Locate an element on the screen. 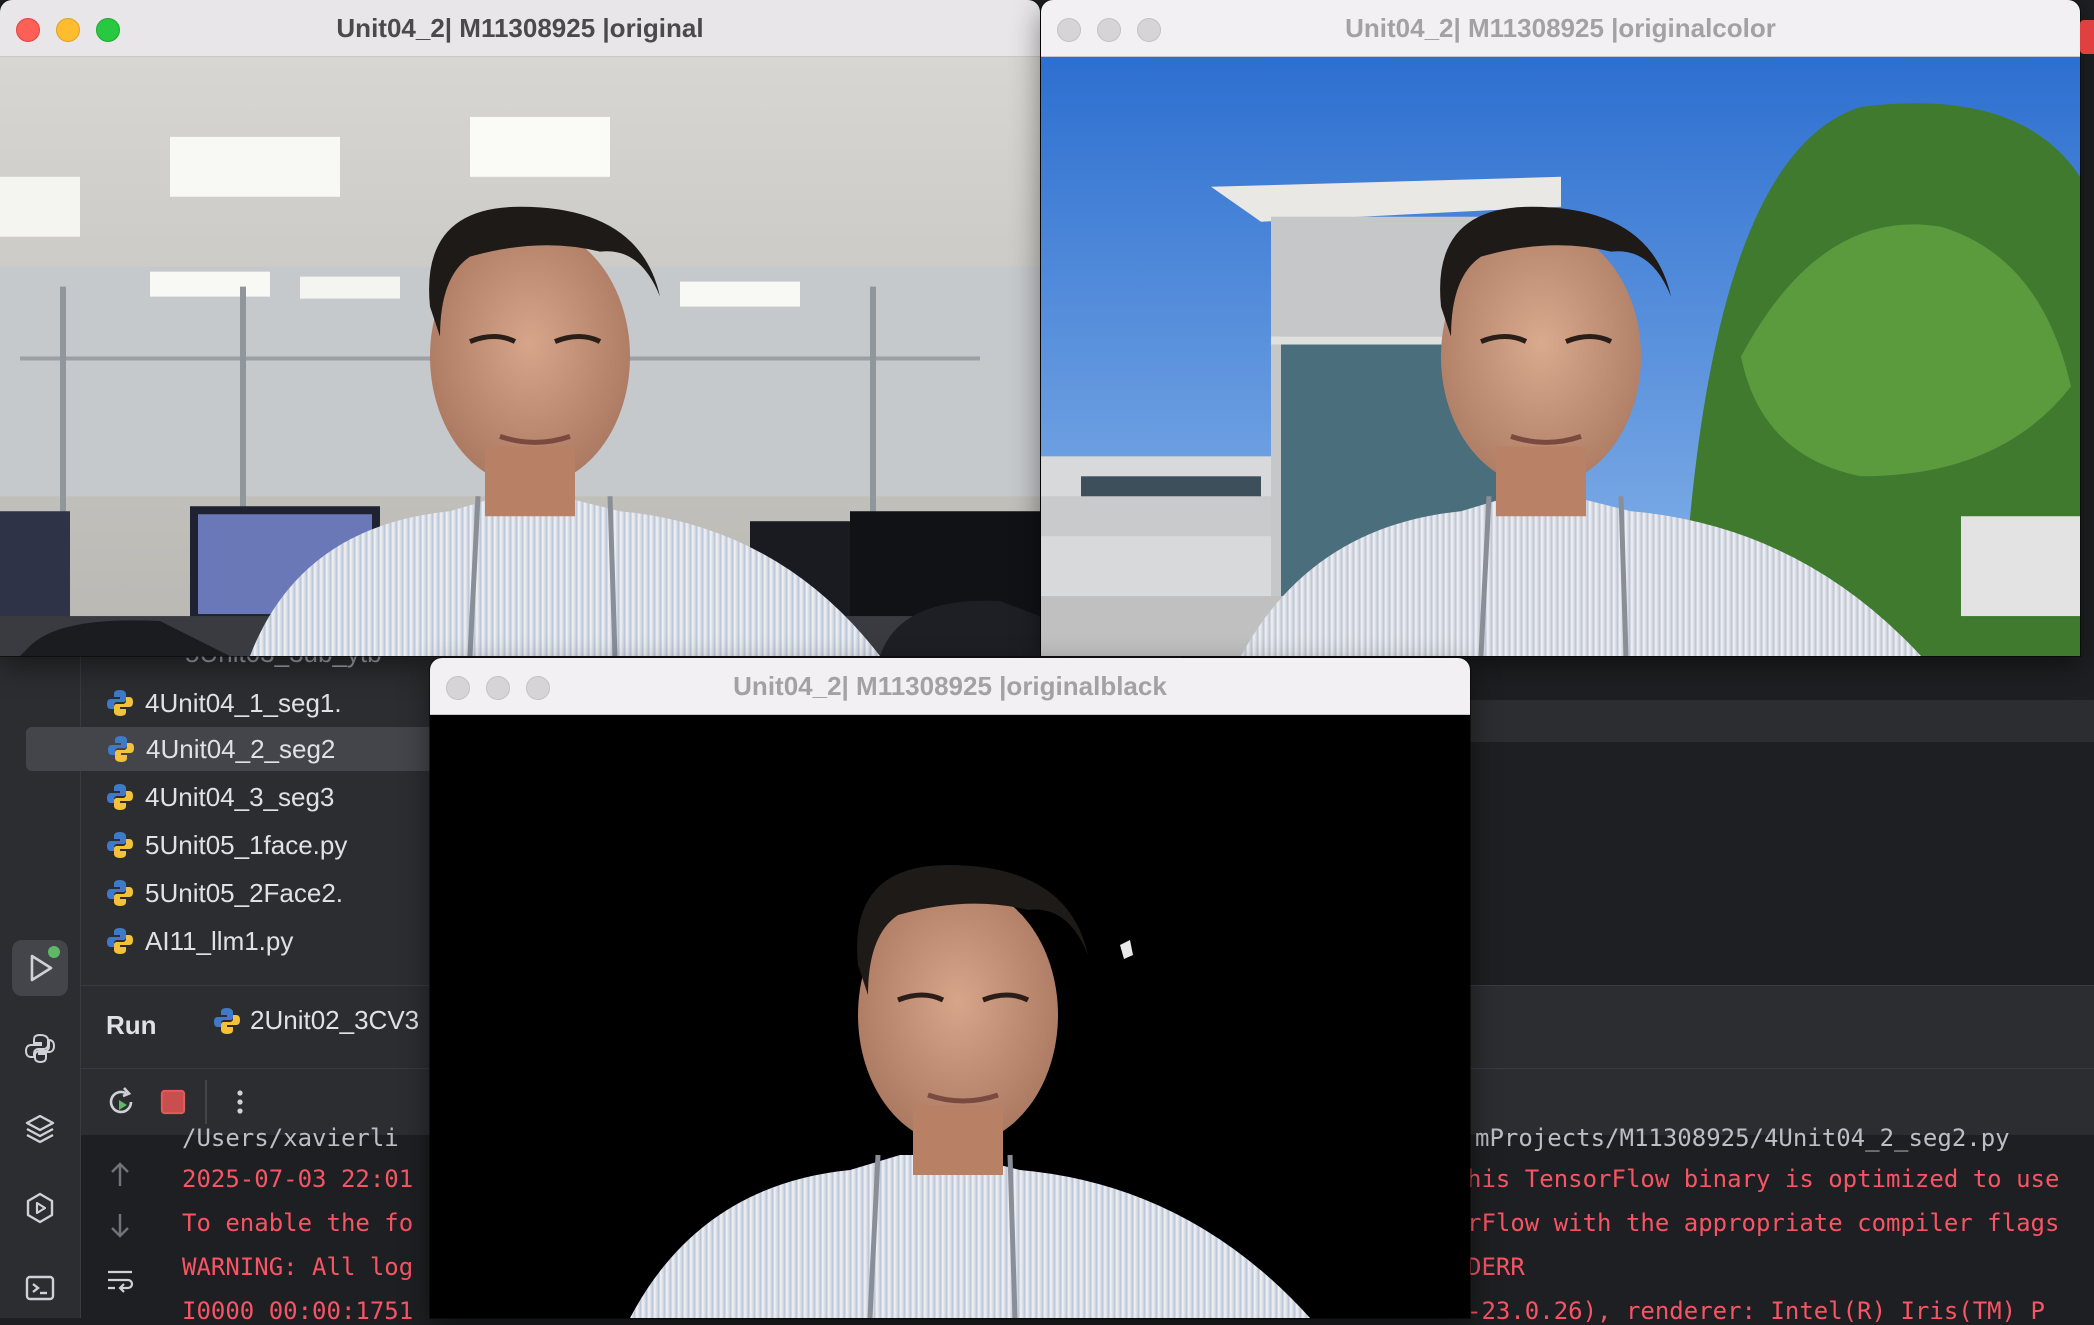 The width and height of the screenshot is (2094, 1325). tree-item: 5Unit05_2Face2. is located at coordinates (224, 893).